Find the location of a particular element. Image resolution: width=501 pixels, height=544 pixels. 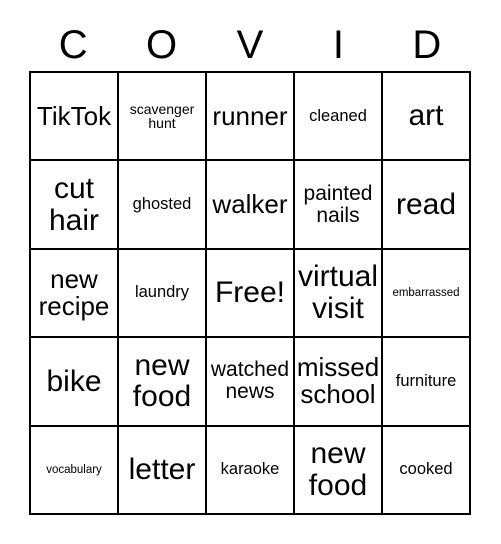

bingo-cell-label: missed school is located at coordinates (338, 381).